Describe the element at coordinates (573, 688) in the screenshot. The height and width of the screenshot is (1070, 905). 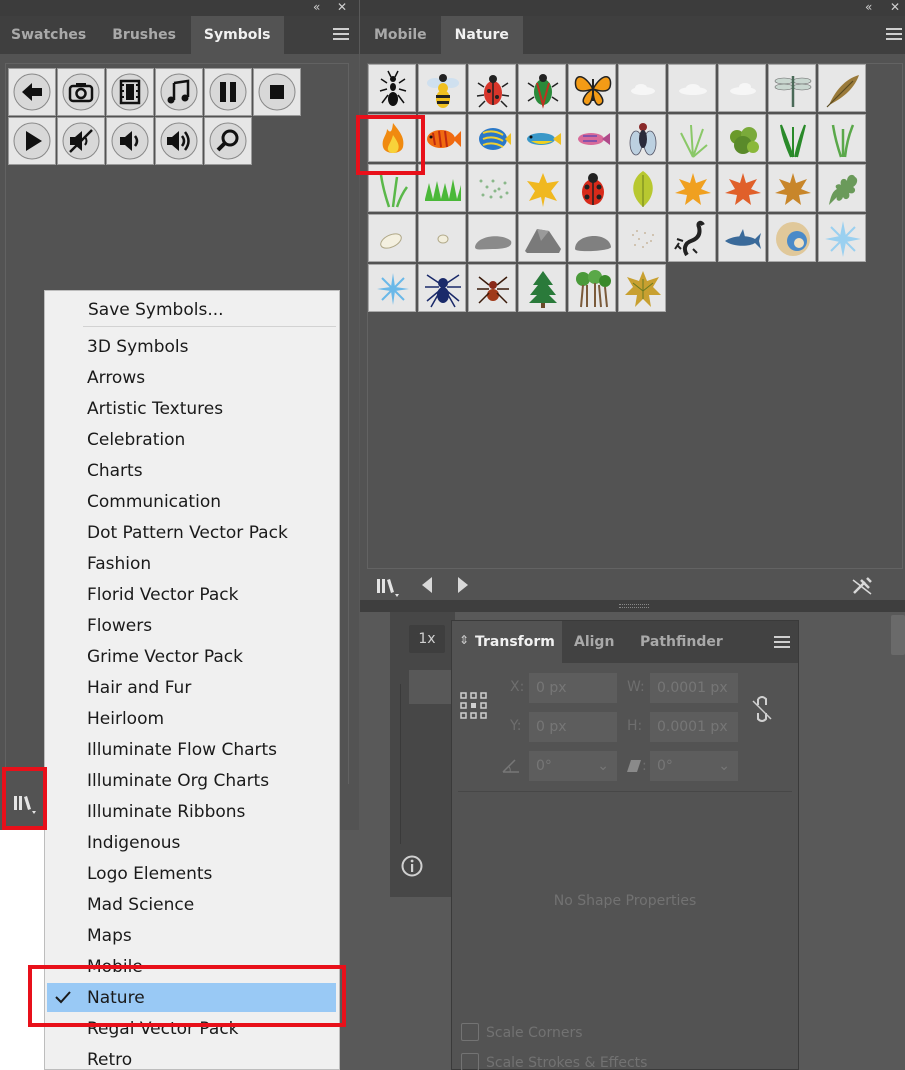
I see `x-field: 0 px` at that location.